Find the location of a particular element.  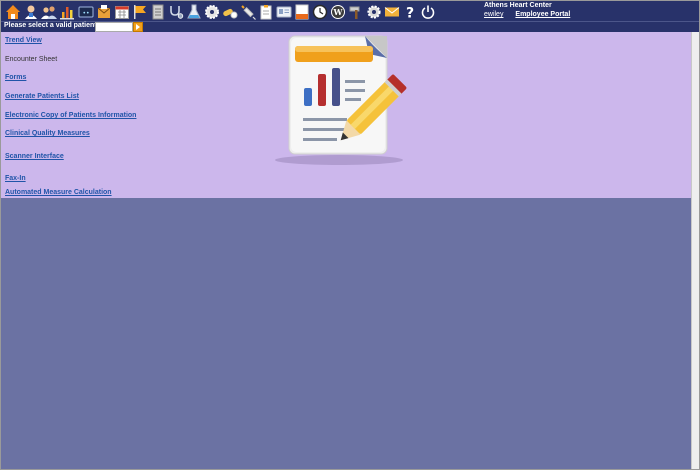

notes-icon is located at coordinates (265, 11).